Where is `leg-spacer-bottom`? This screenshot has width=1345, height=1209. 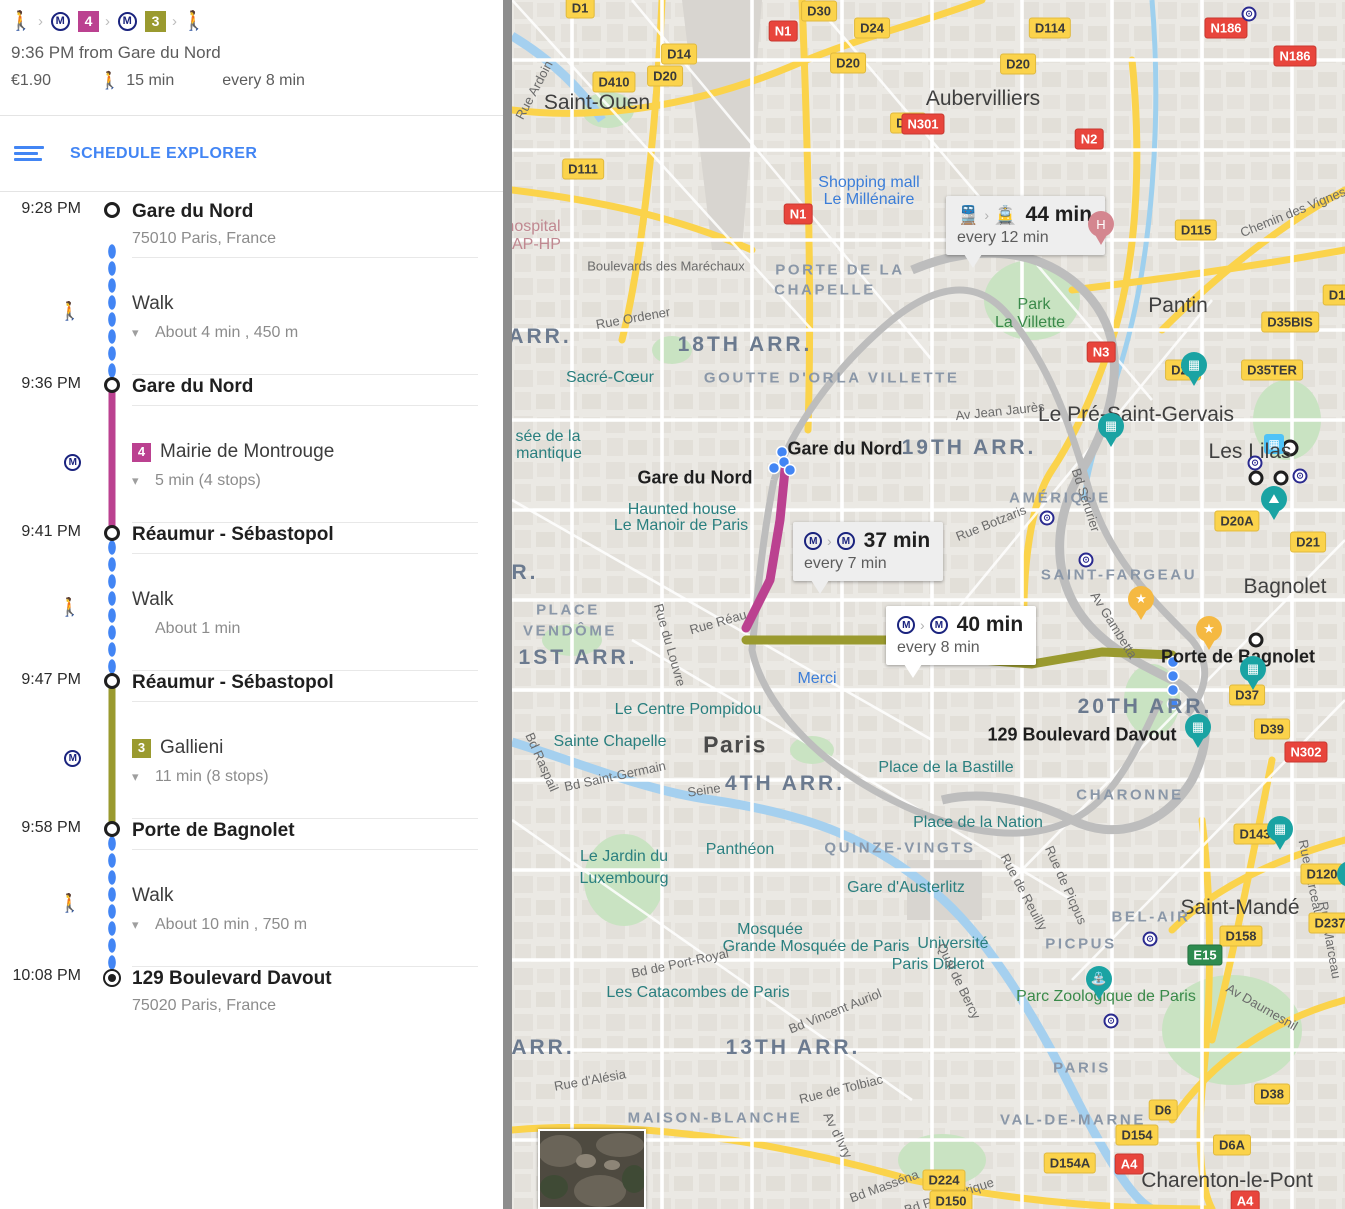
leg-spacer-bottom is located at coordinates (305, 951).